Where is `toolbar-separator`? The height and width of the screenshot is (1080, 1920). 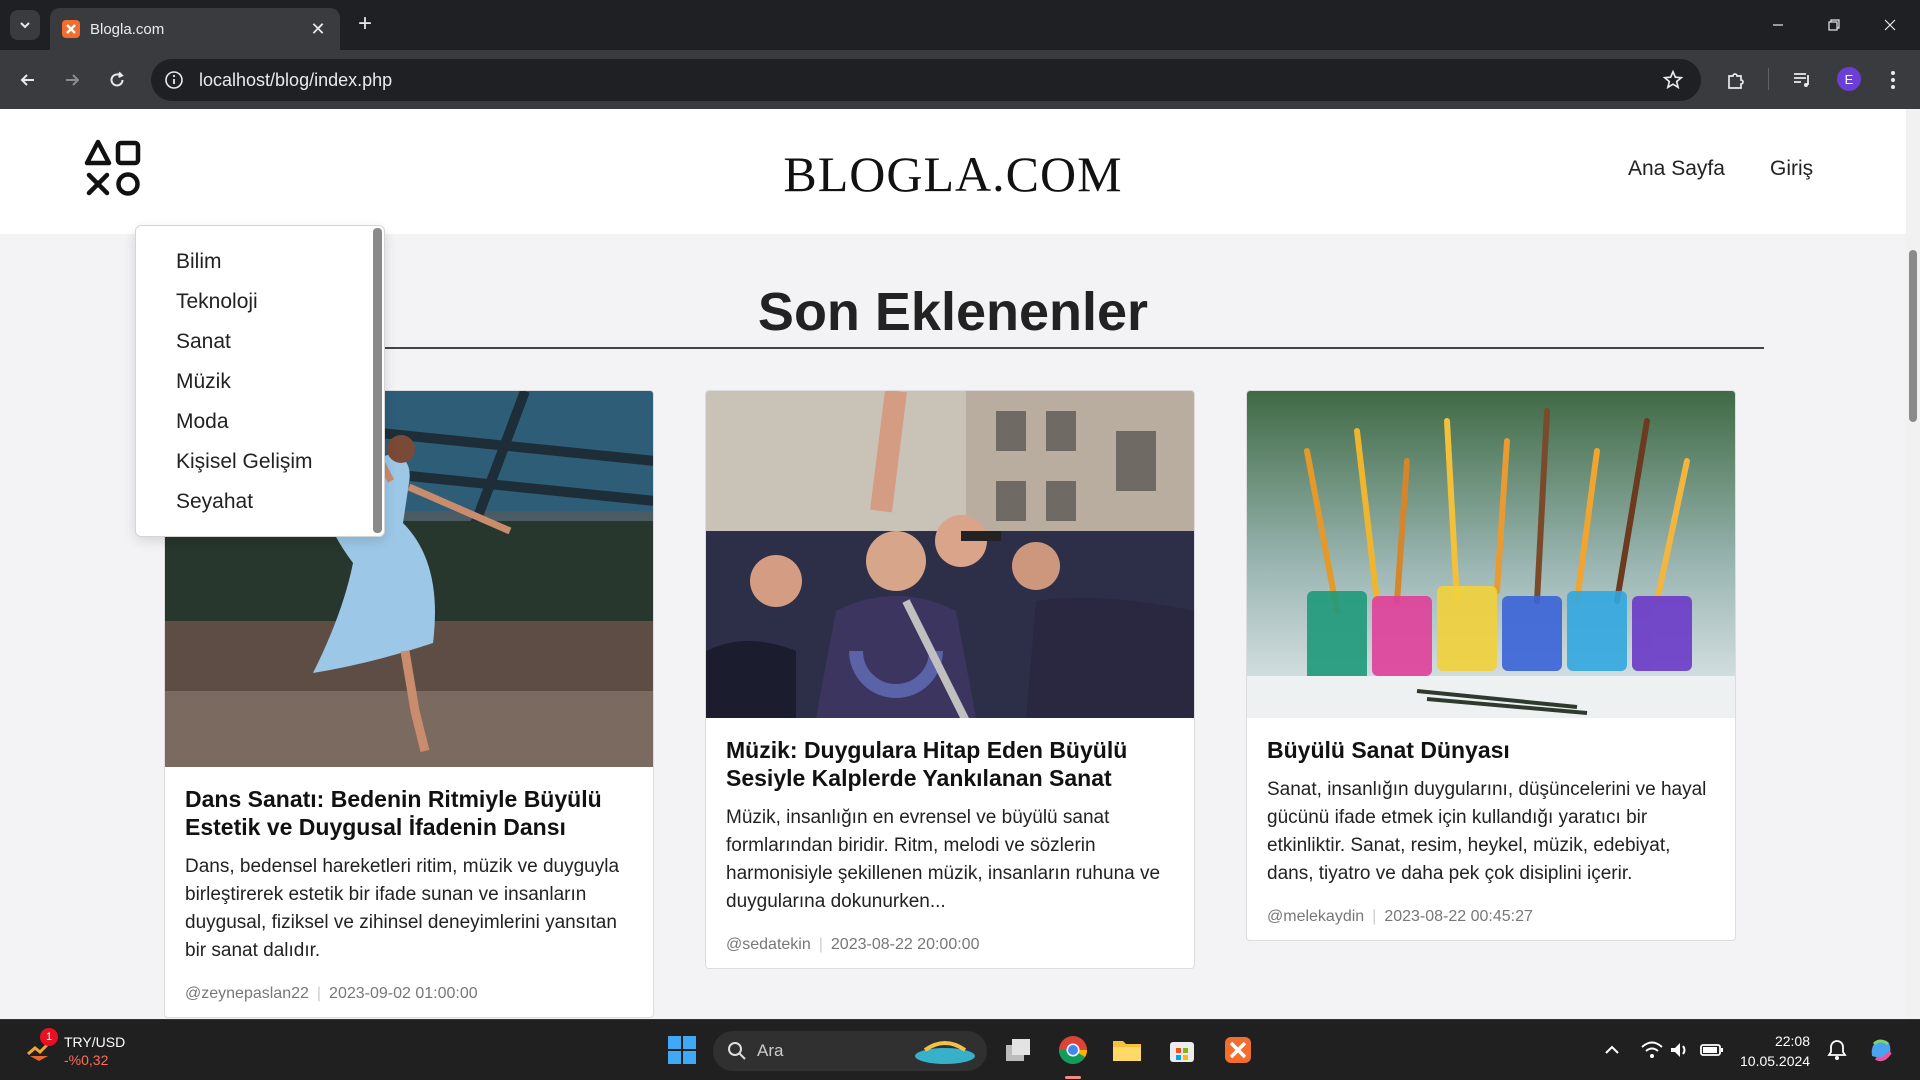 toolbar-separator is located at coordinates (1768, 79).